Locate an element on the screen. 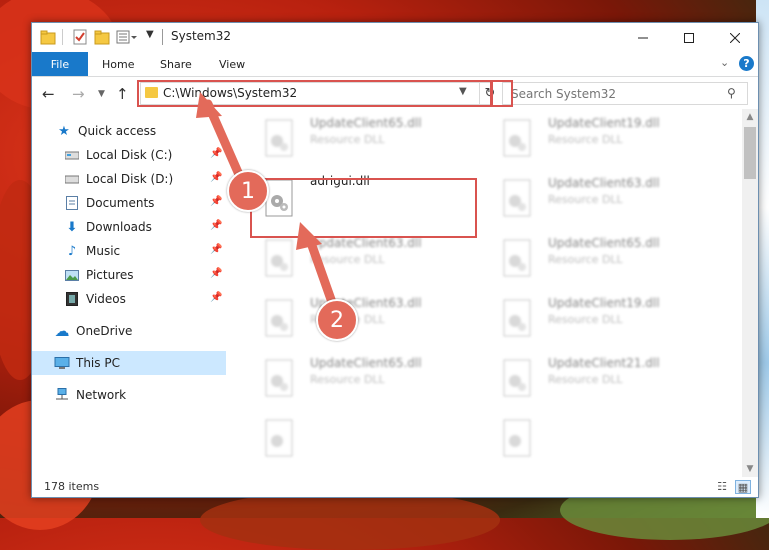  sidebar-item-label: This PC is located at coordinates (98, 363).